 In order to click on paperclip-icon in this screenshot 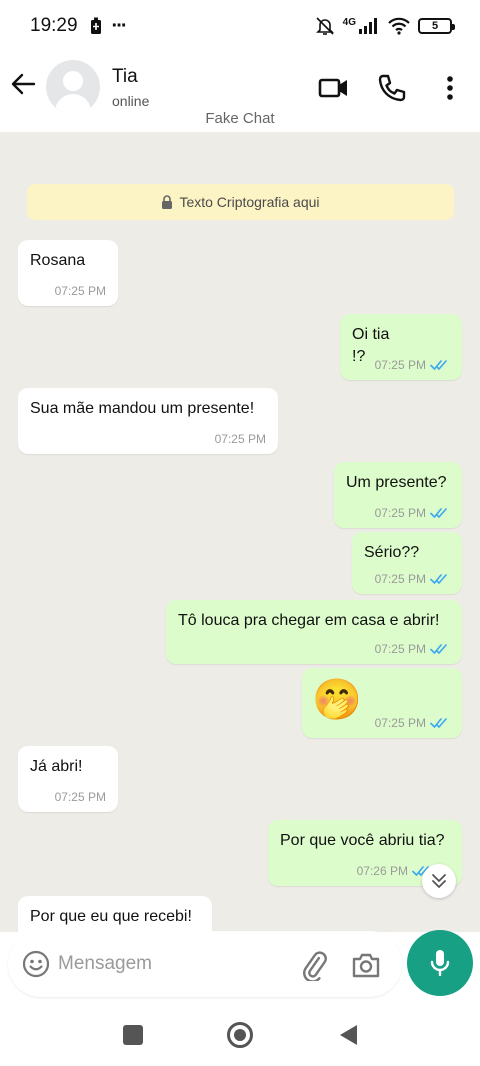, I will do `click(314, 965)`.